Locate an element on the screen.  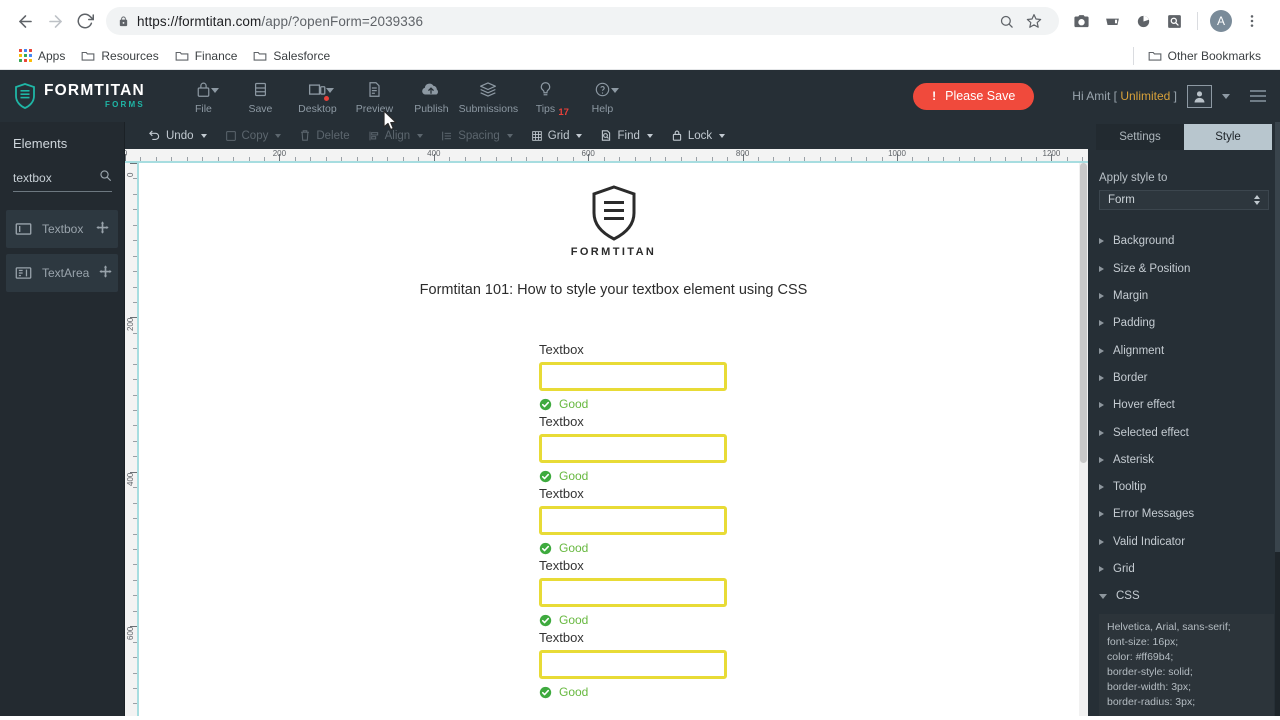
stepper-icon is located at coordinates (1257, 199).